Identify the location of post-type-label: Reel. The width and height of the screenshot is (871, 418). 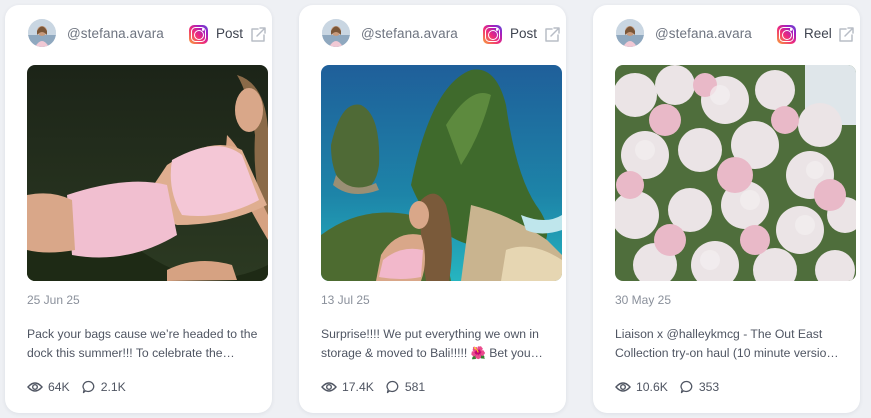
(818, 33).